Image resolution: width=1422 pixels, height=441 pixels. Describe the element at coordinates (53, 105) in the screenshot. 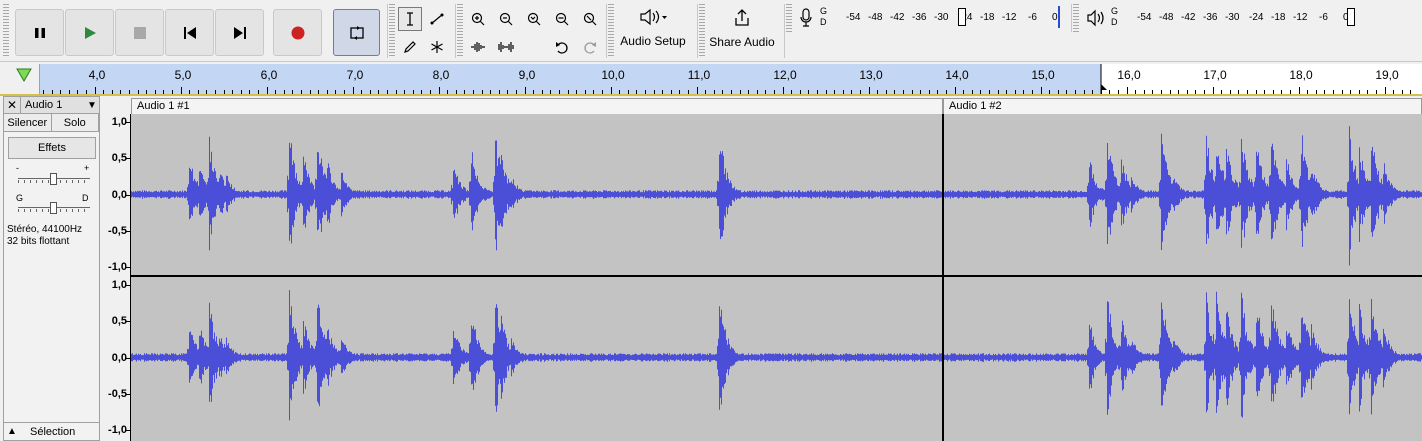

I see `track-name: Audio 1` at that location.